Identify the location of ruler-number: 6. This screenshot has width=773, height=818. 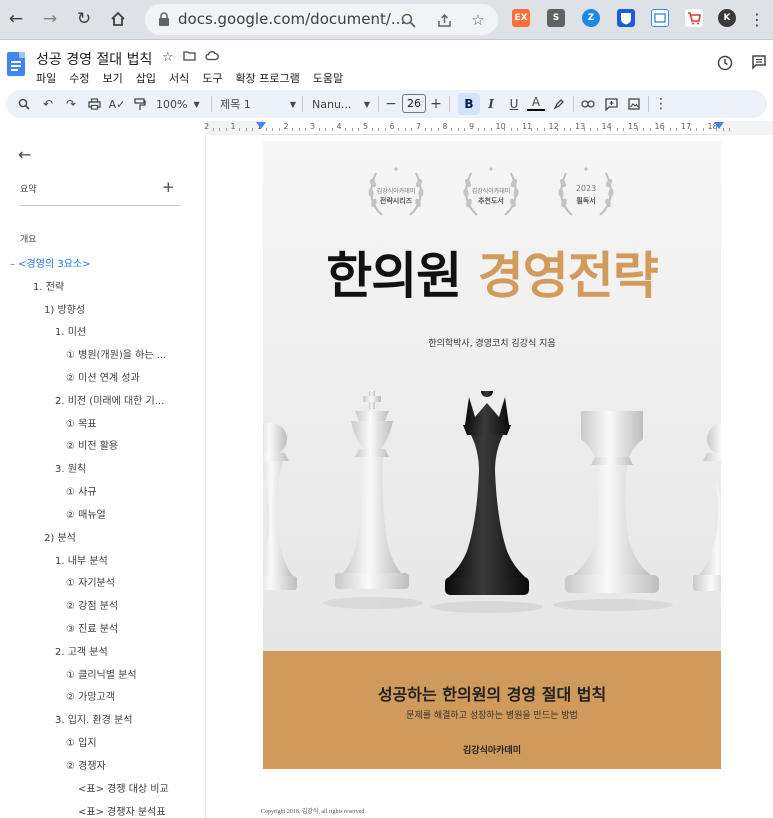
(392, 126).